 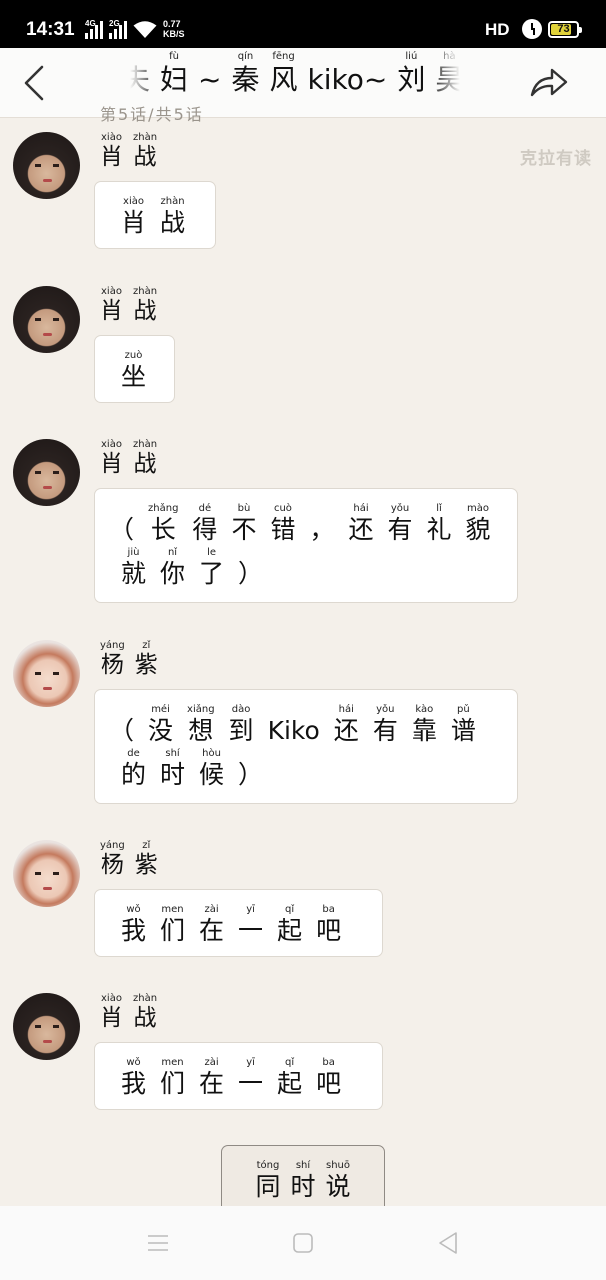 I want to click on pinyin: de, so click(x=133, y=753).